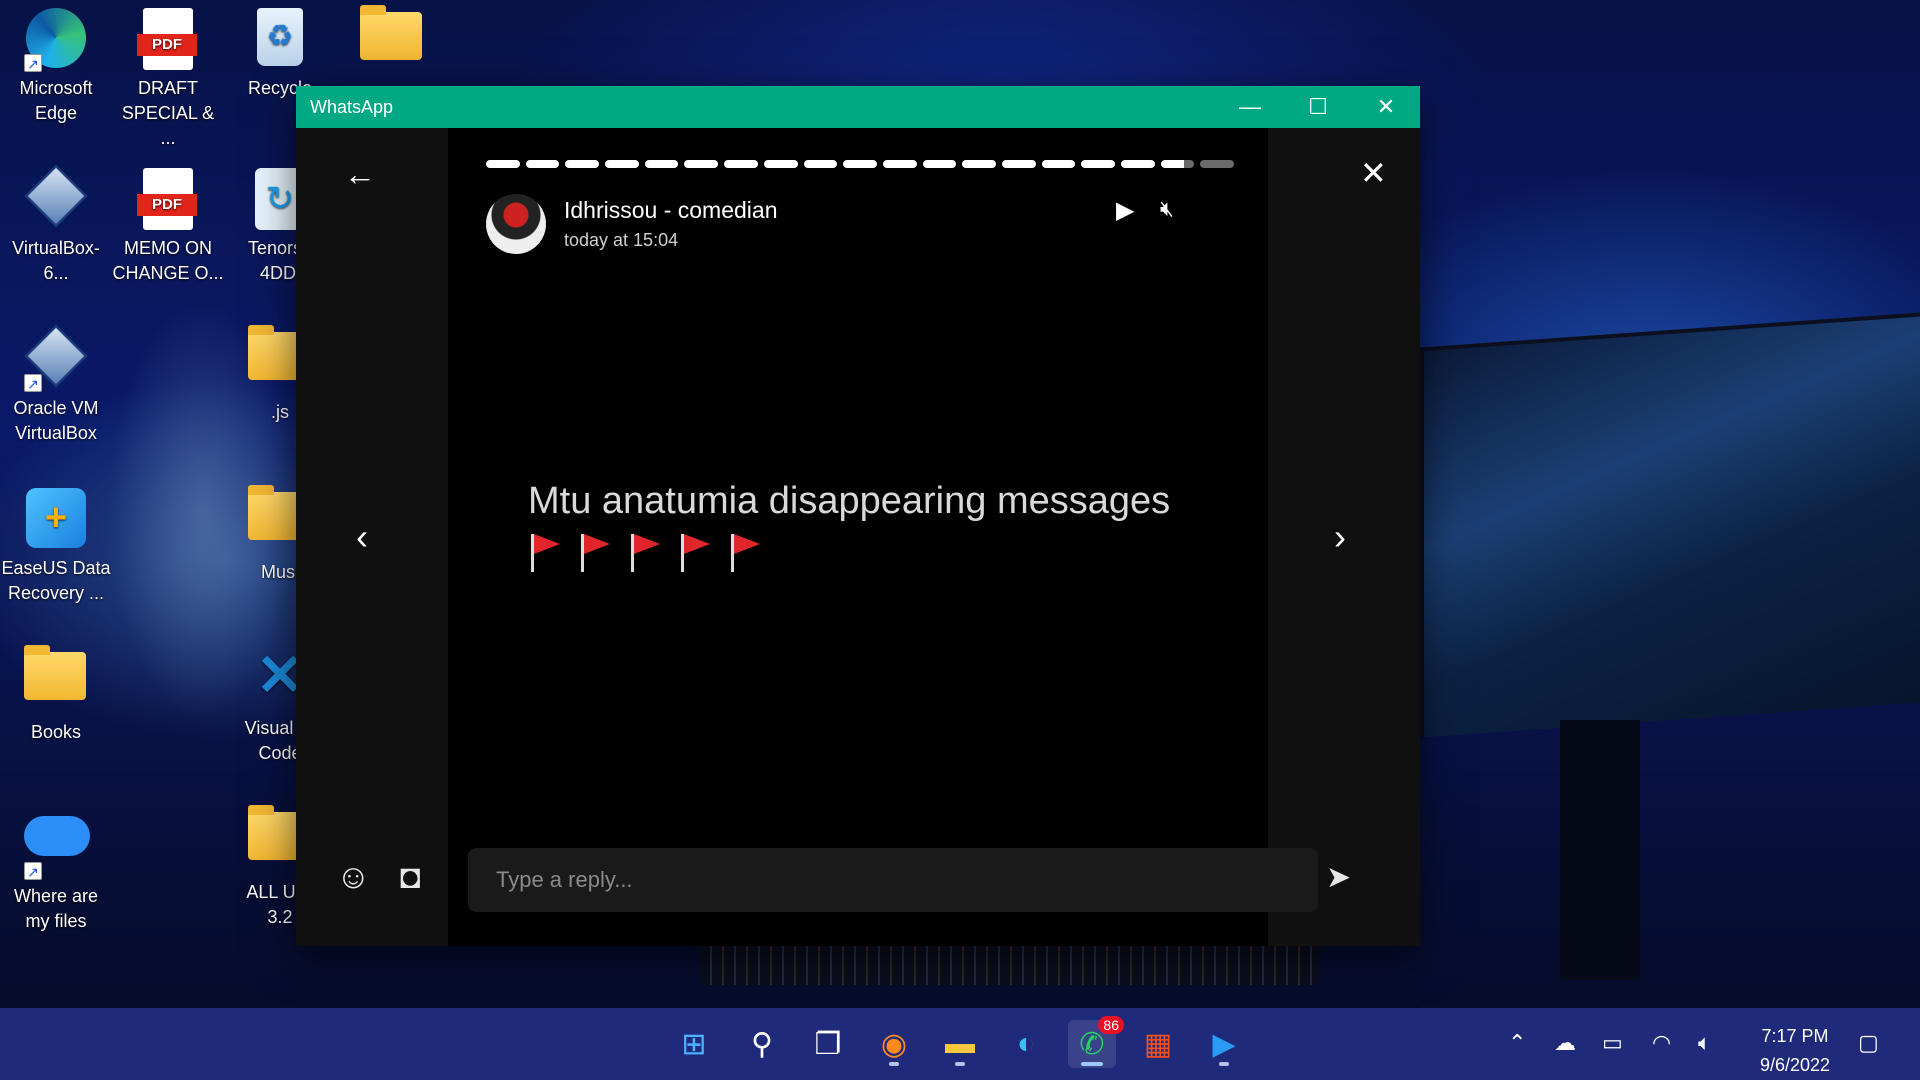  What do you see at coordinates (1026, 1044) in the screenshot?
I see `edge-icon: ◐` at bounding box center [1026, 1044].